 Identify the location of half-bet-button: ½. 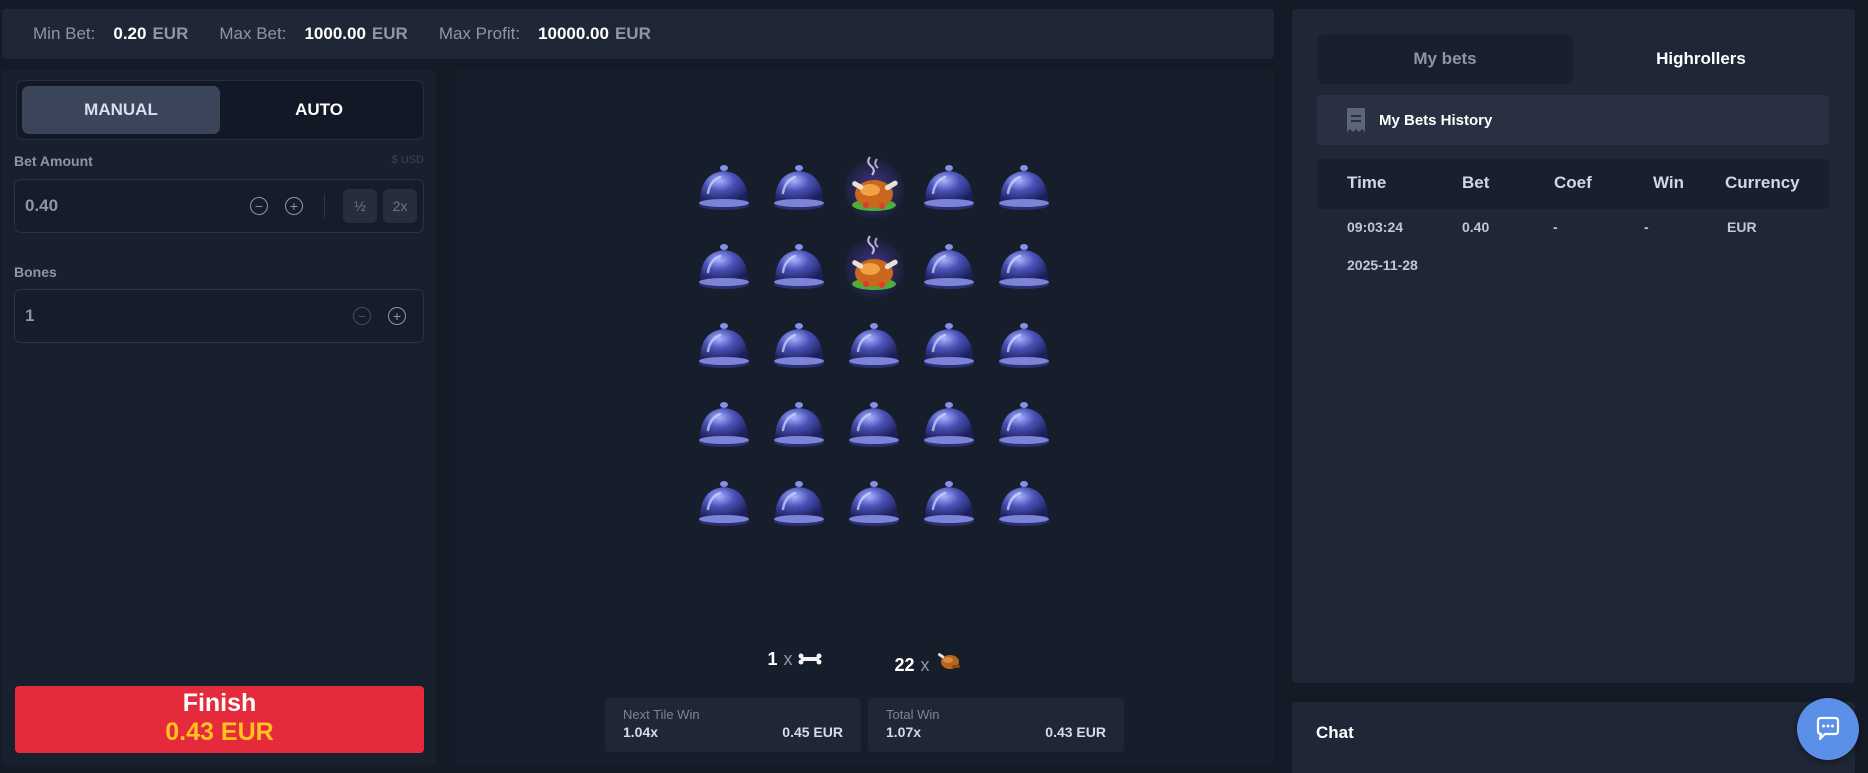
(360, 206).